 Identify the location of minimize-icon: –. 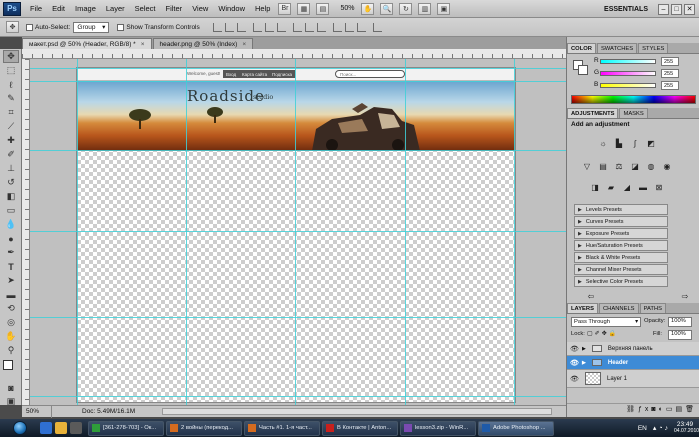
(663, 9).